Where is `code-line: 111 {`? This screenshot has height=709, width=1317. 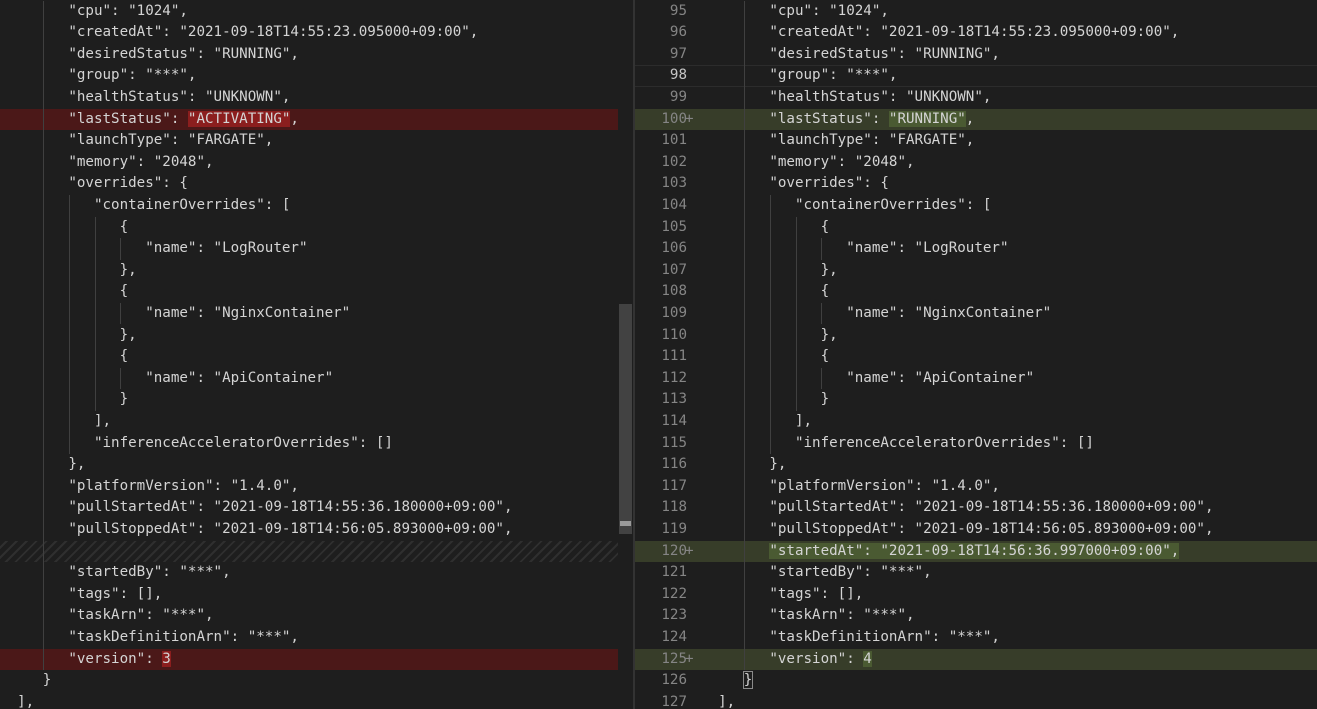 code-line: 111 { is located at coordinates (976, 357).